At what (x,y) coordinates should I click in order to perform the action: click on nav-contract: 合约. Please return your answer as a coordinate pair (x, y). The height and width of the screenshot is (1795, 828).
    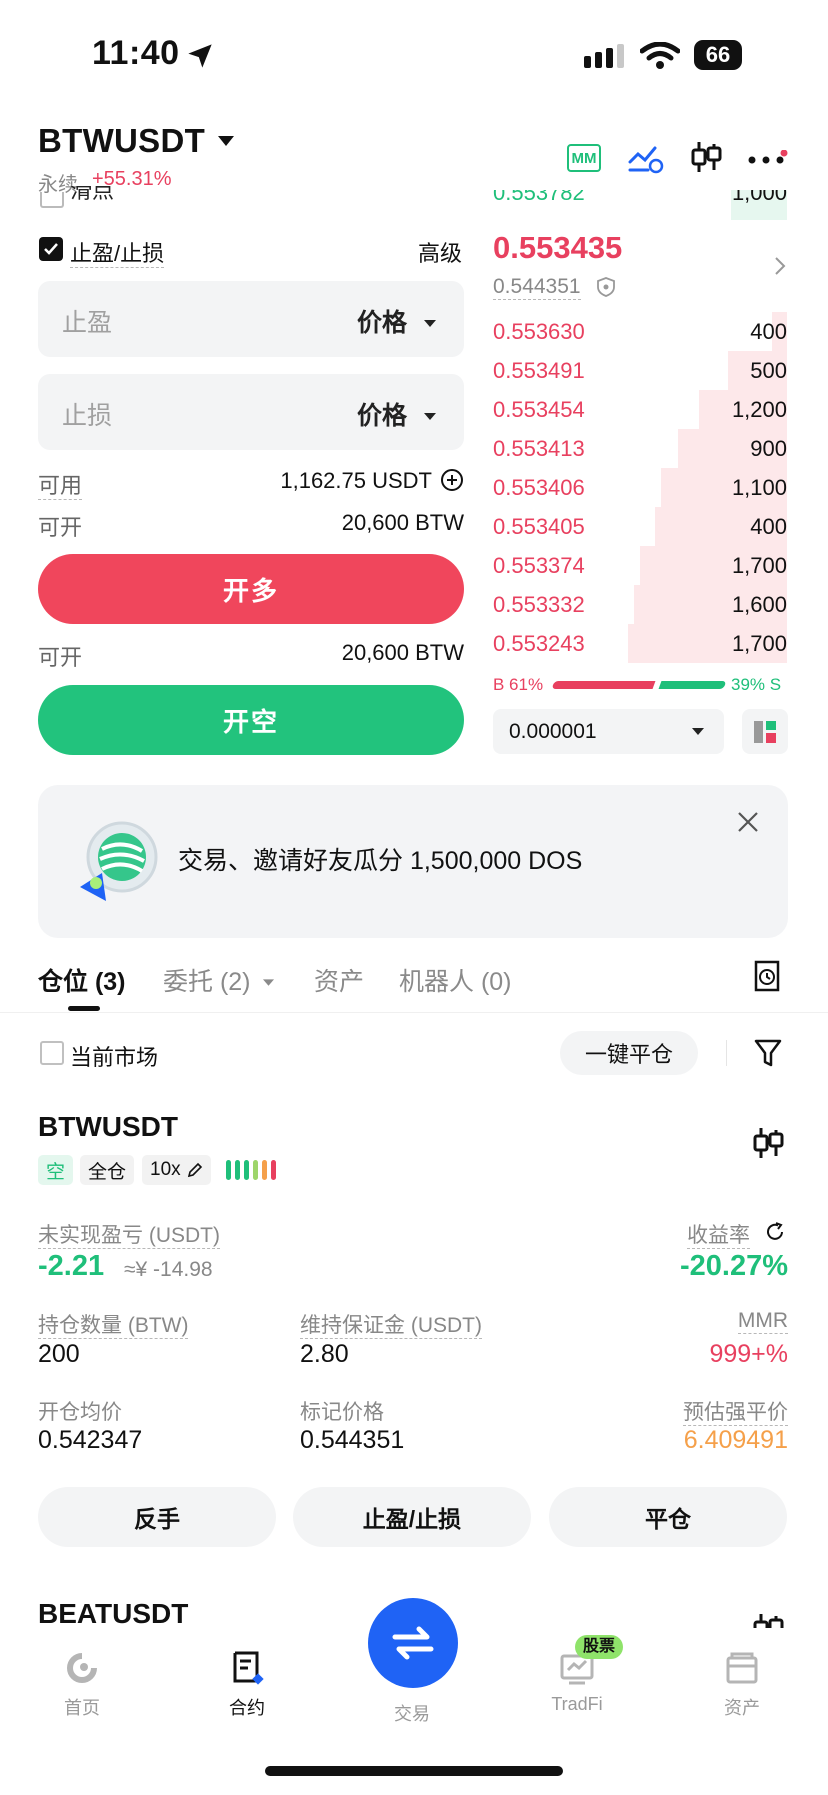
    Looking at the image, I should click on (247, 1685).